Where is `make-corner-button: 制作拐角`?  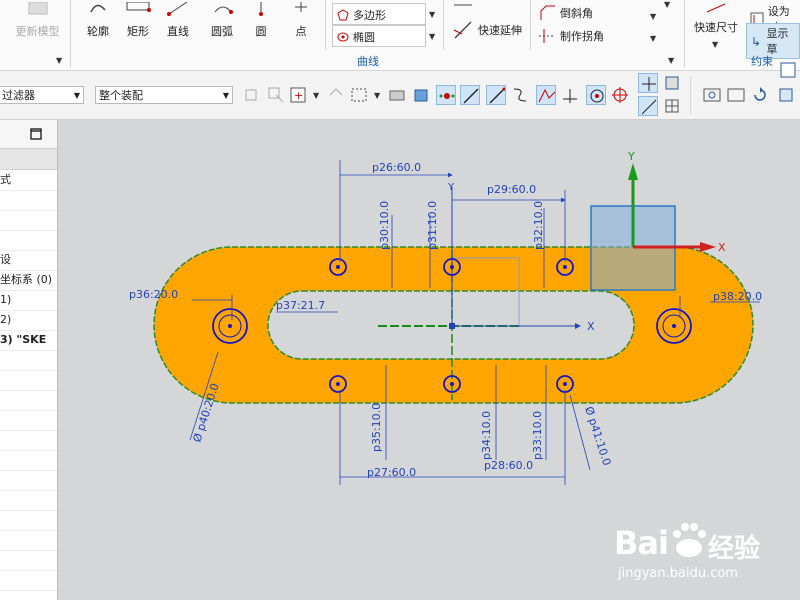
make-corner-button: 制作拐角 is located at coordinates (571, 36).